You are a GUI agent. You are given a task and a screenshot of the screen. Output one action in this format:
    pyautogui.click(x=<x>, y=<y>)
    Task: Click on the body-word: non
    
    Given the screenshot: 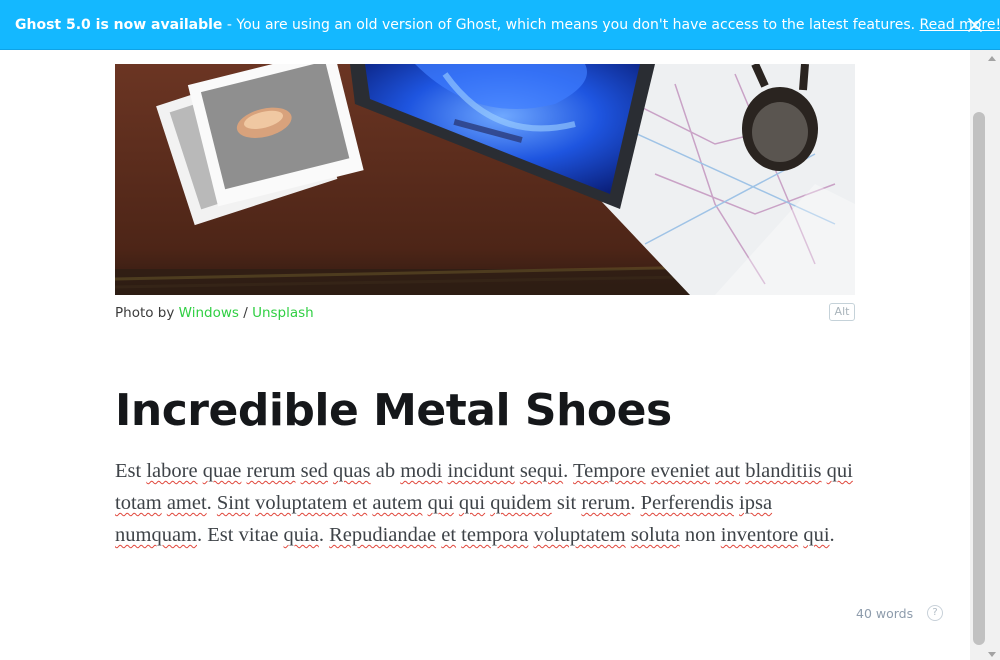 What is the action you would take?
    pyautogui.click(x=700, y=535)
    